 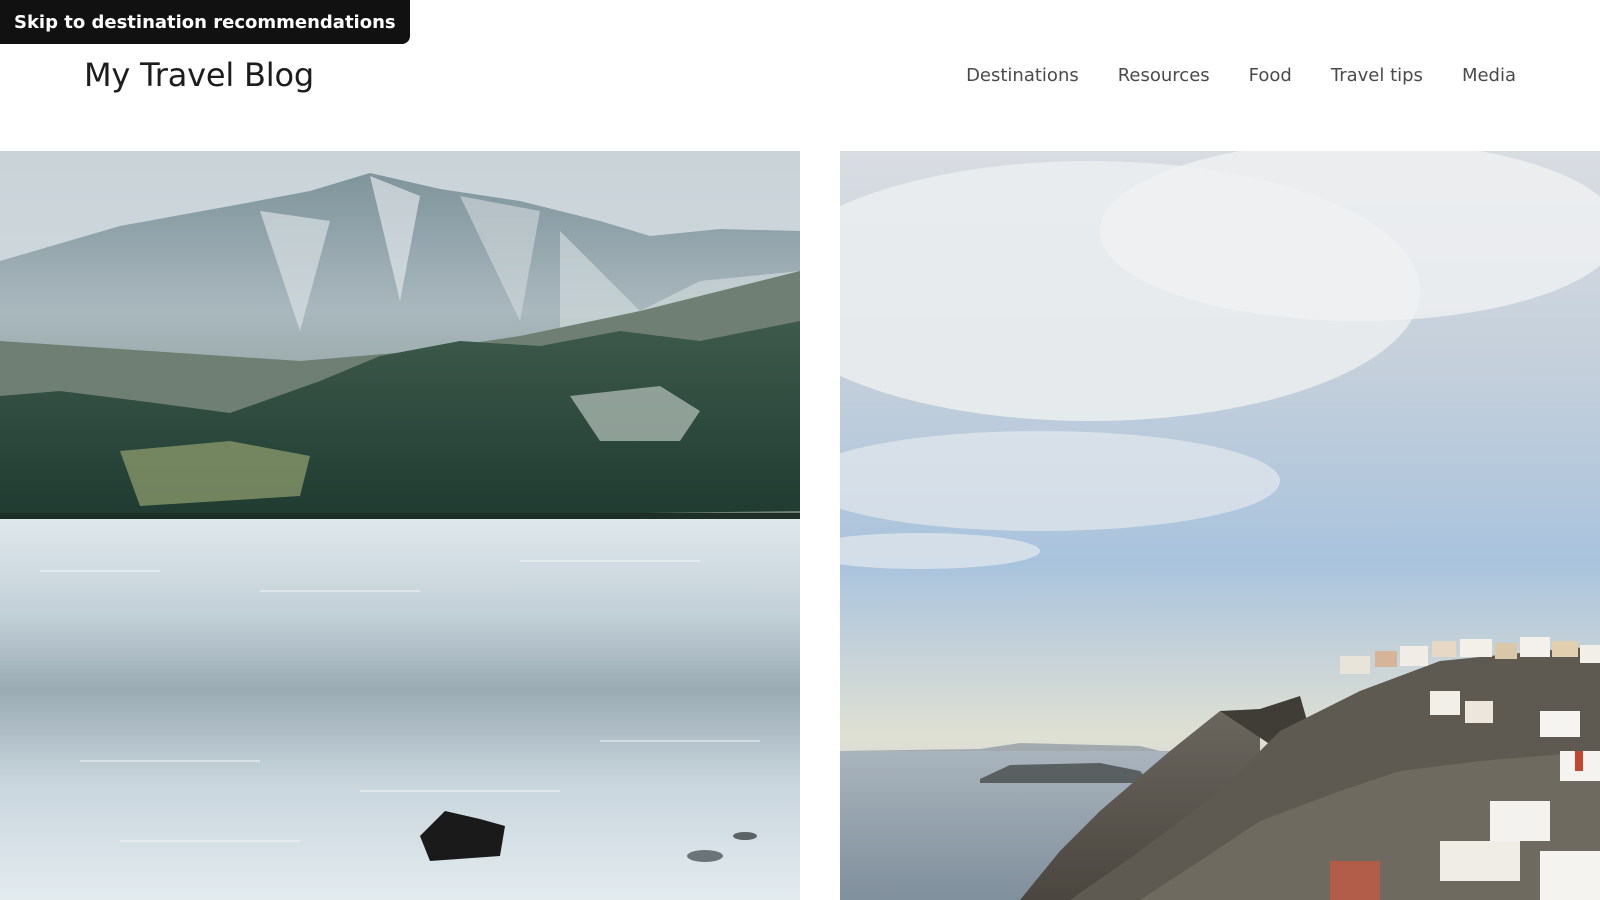 I want to click on nav-item-resources: Resources, so click(x=1164, y=75).